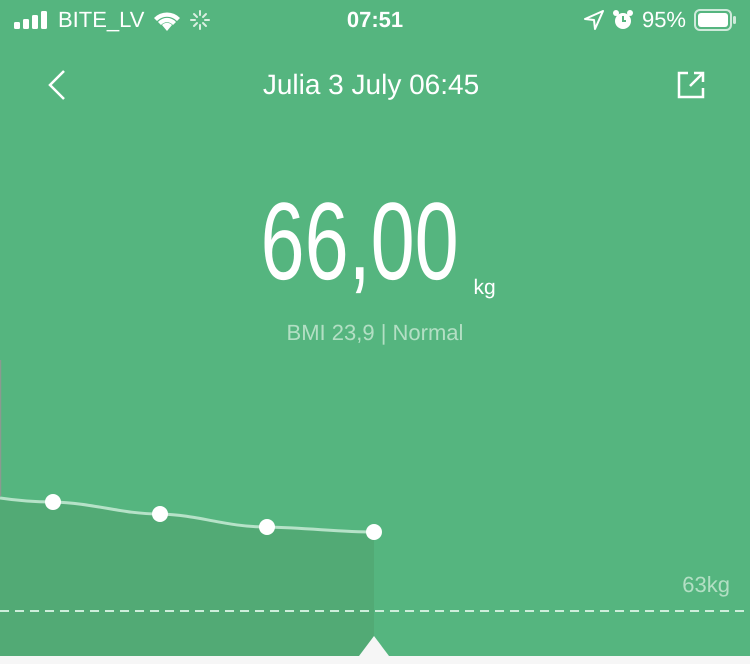  What do you see at coordinates (200, 20) in the screenshot?
I see `loading-spinner-icon` at bounding box center [200, 20].